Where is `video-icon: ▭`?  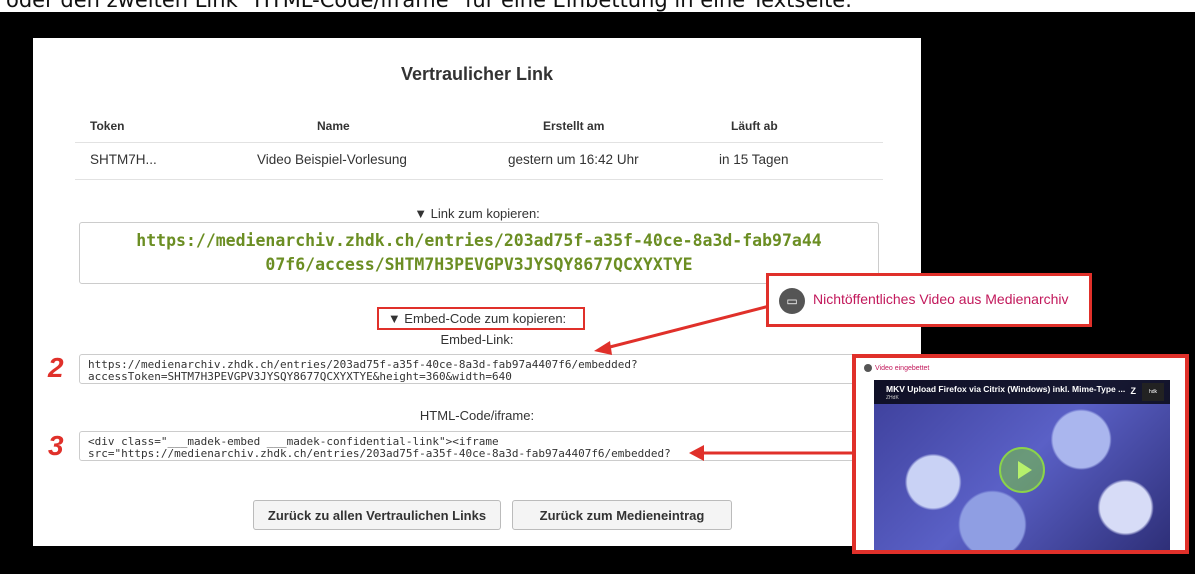 video-icon: ▭ is located at coordinates (792, 301).